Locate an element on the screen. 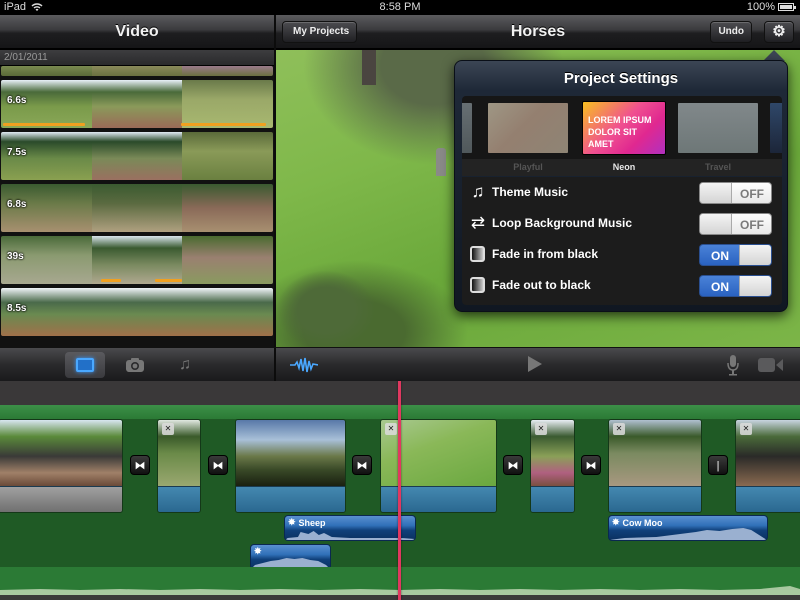 The image size is (800, 600). fade-in-toggle: ON is located at coordinates (735, 255).